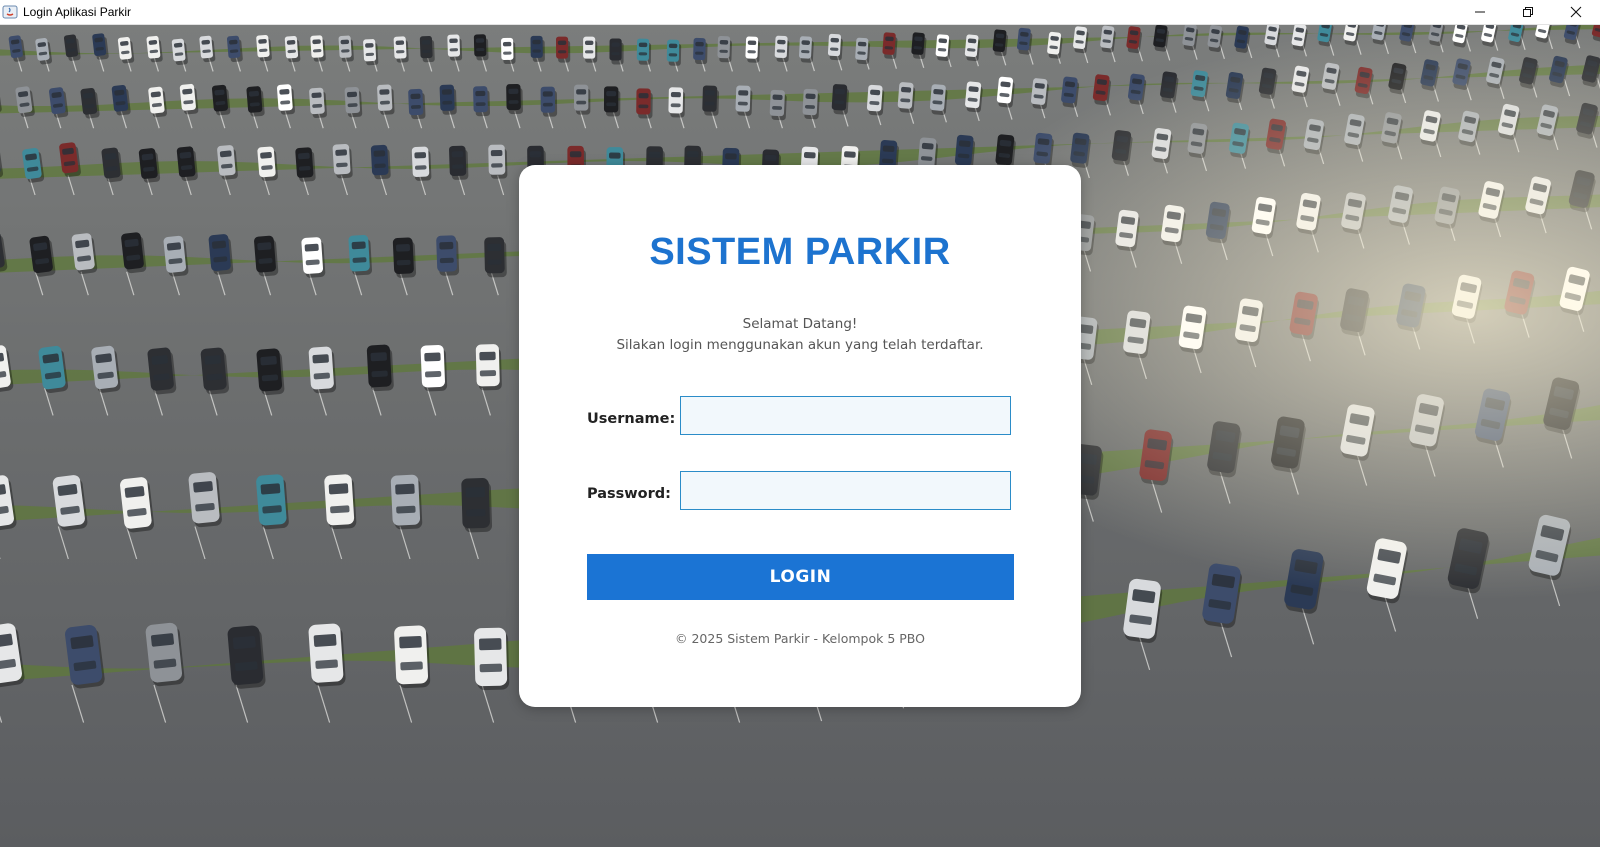 The height and width of the screenshot is (847, 1600). I want to click on restore-button, so click(1528, 12).